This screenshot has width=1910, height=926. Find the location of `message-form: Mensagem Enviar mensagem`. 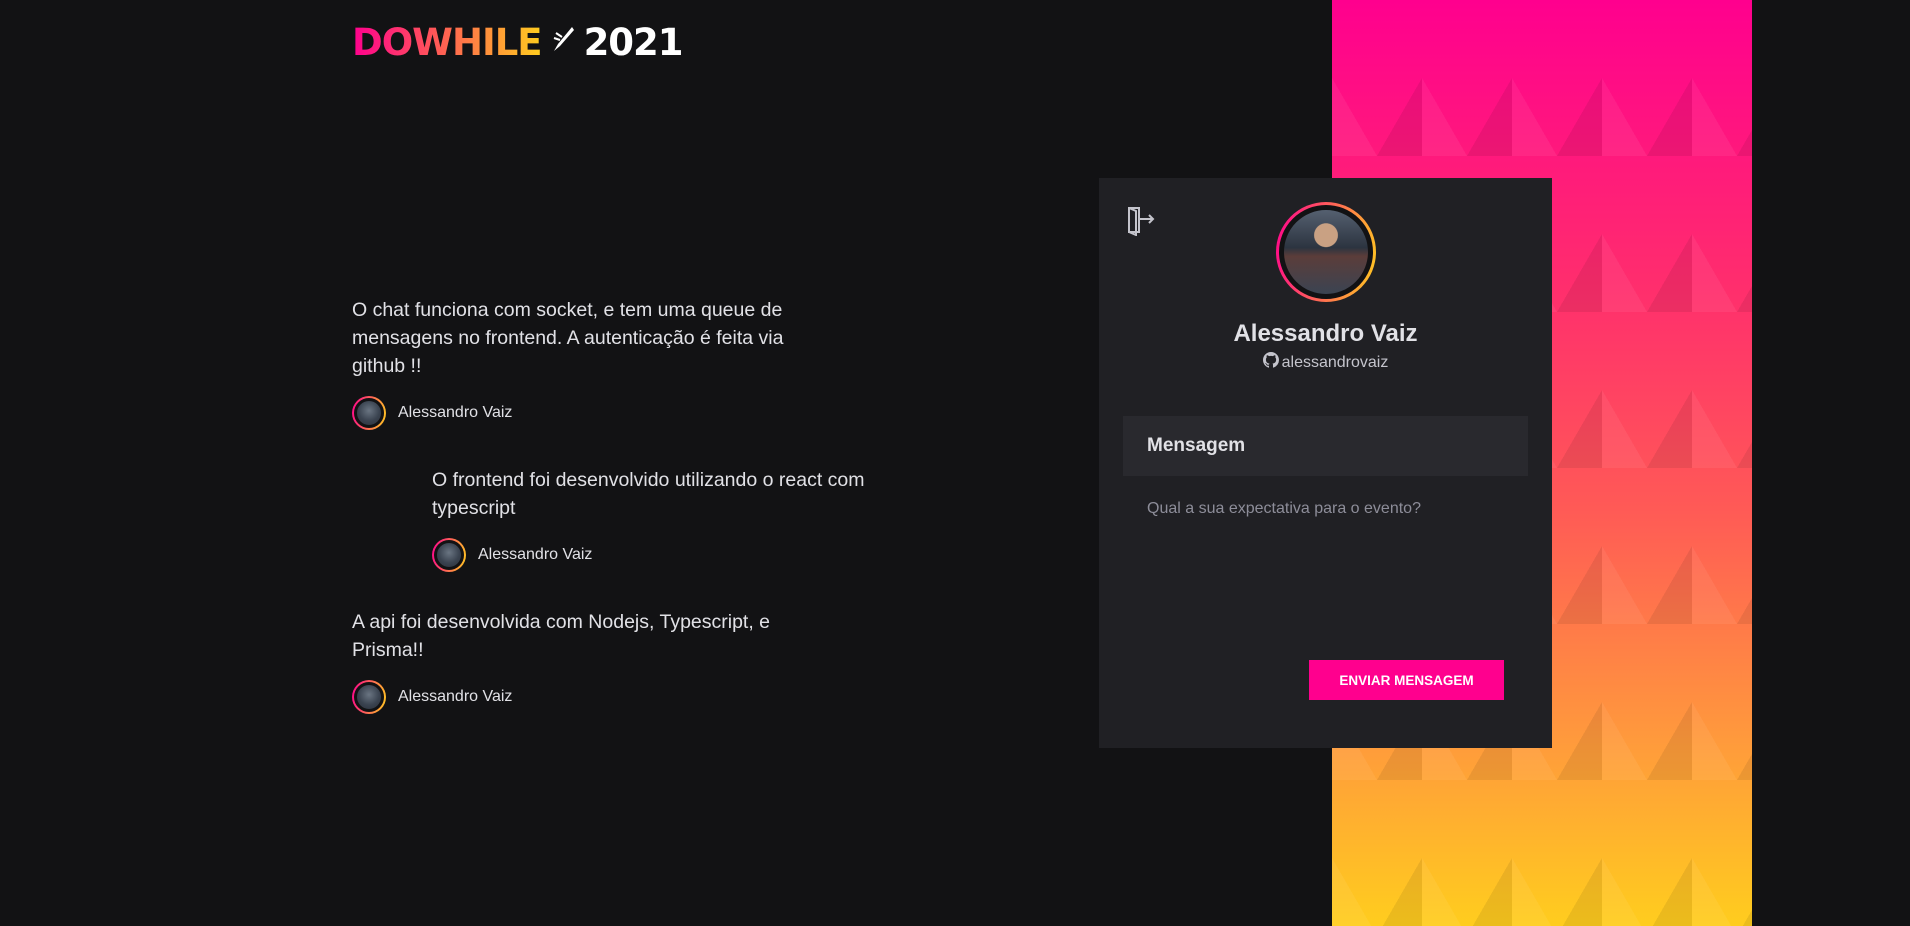

message-form: Mensagem Enviar mensagem is located at coordinates (1325, 570).